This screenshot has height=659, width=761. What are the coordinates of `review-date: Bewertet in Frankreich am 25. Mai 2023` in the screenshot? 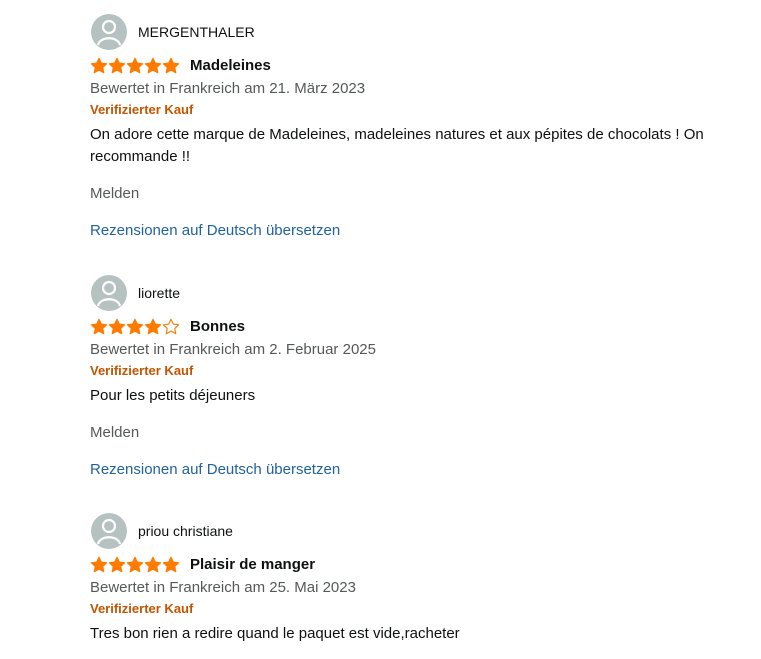 It's located at (223, 587).